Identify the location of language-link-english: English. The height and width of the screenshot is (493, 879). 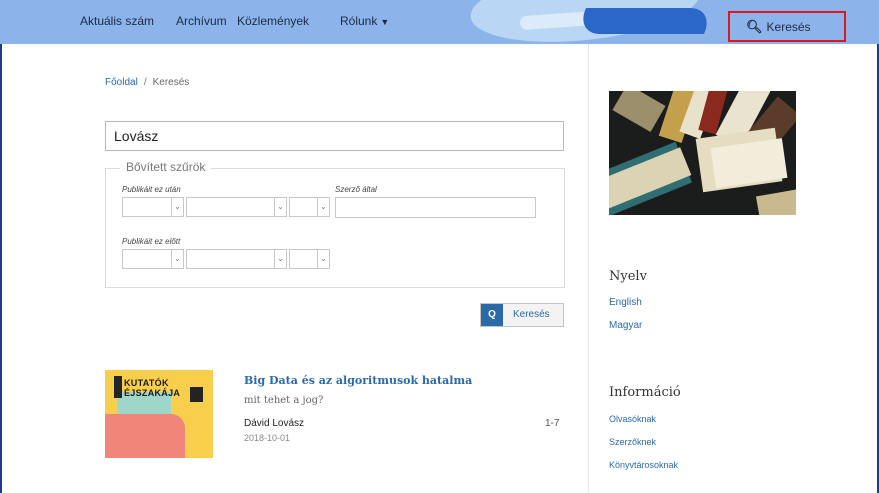
(625, 302).